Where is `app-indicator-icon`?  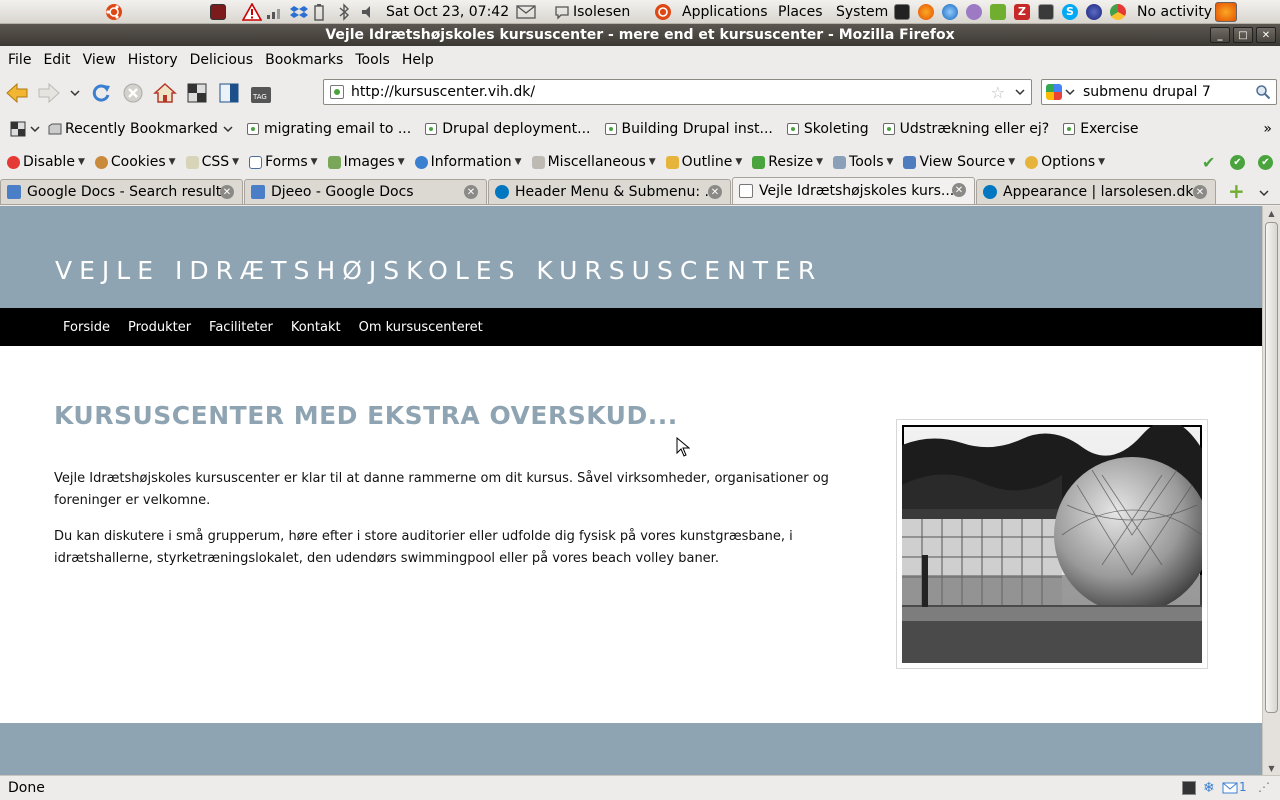 app-indicator-icon is located at coordinates (218, 12).